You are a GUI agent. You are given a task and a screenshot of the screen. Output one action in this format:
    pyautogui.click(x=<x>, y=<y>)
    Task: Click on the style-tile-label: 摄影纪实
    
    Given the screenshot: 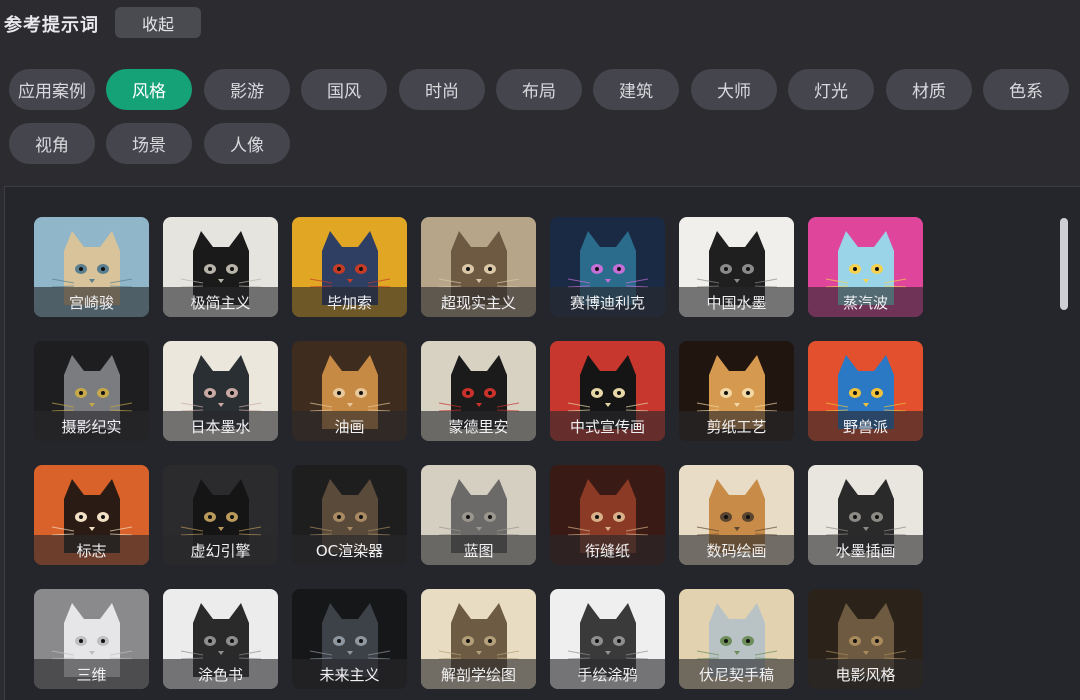 What is the action you would take?
    pyautogui.click(x=91, y=426)
    